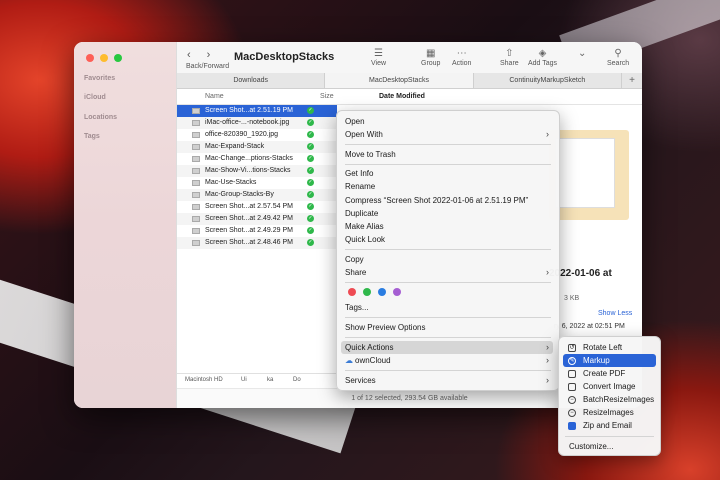 Image resolution: width=720 pixels, height=480 pixels. What do you see at coordinates (399, 80) in the screenshot?
I see `tab-macdesktopstacks: MacDesktopStacks` at bounding box center [399, 80].